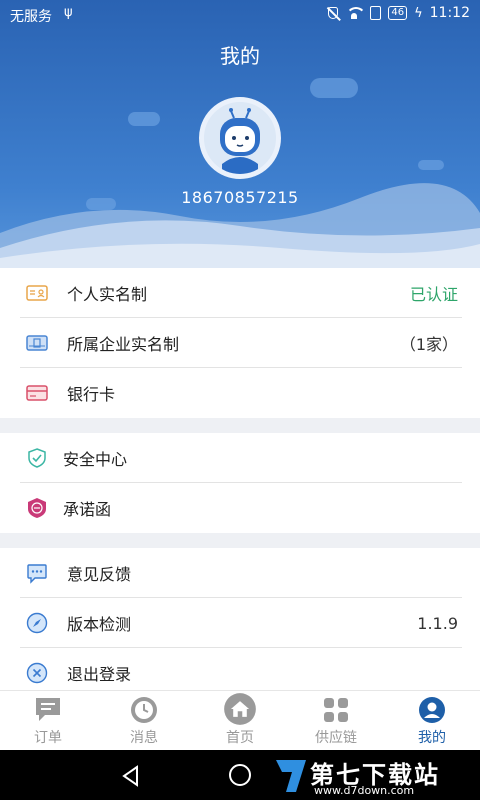 This screenshot has height=800, width=480. I want to click on usb-icon: ψ, so click(68, 12).